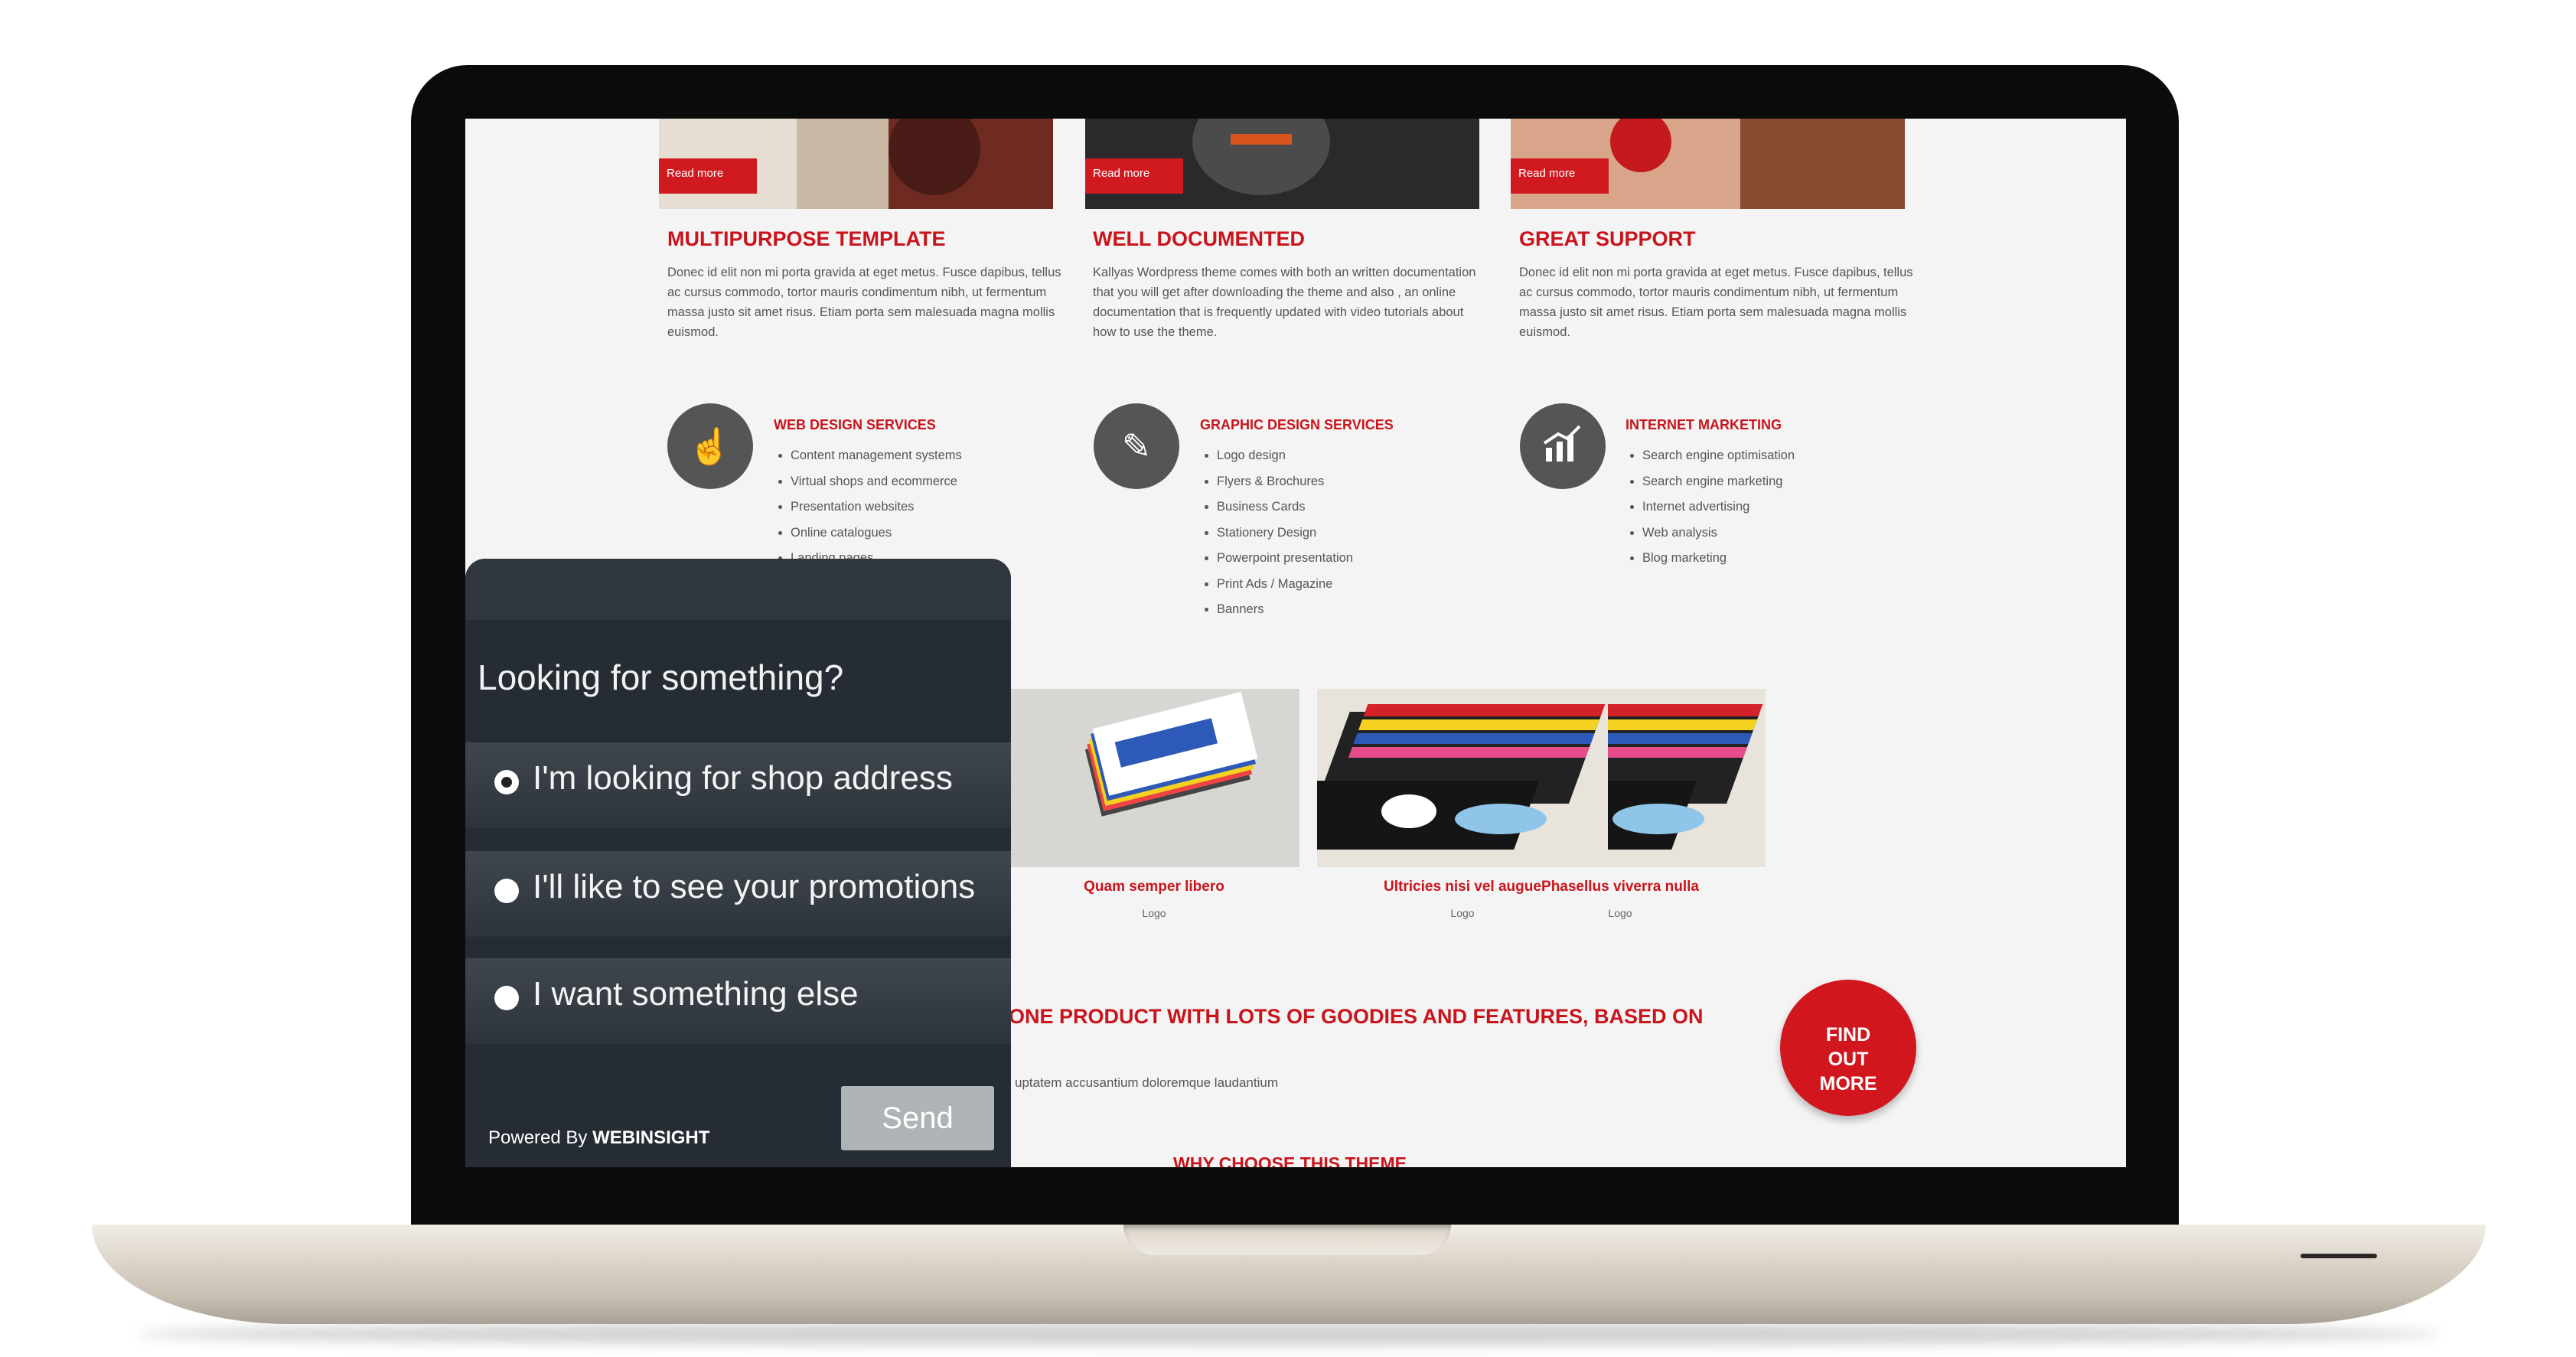 The width and height of the screenshot is (2576, 1357). I want to click on radio-selected, so click(507, 782).